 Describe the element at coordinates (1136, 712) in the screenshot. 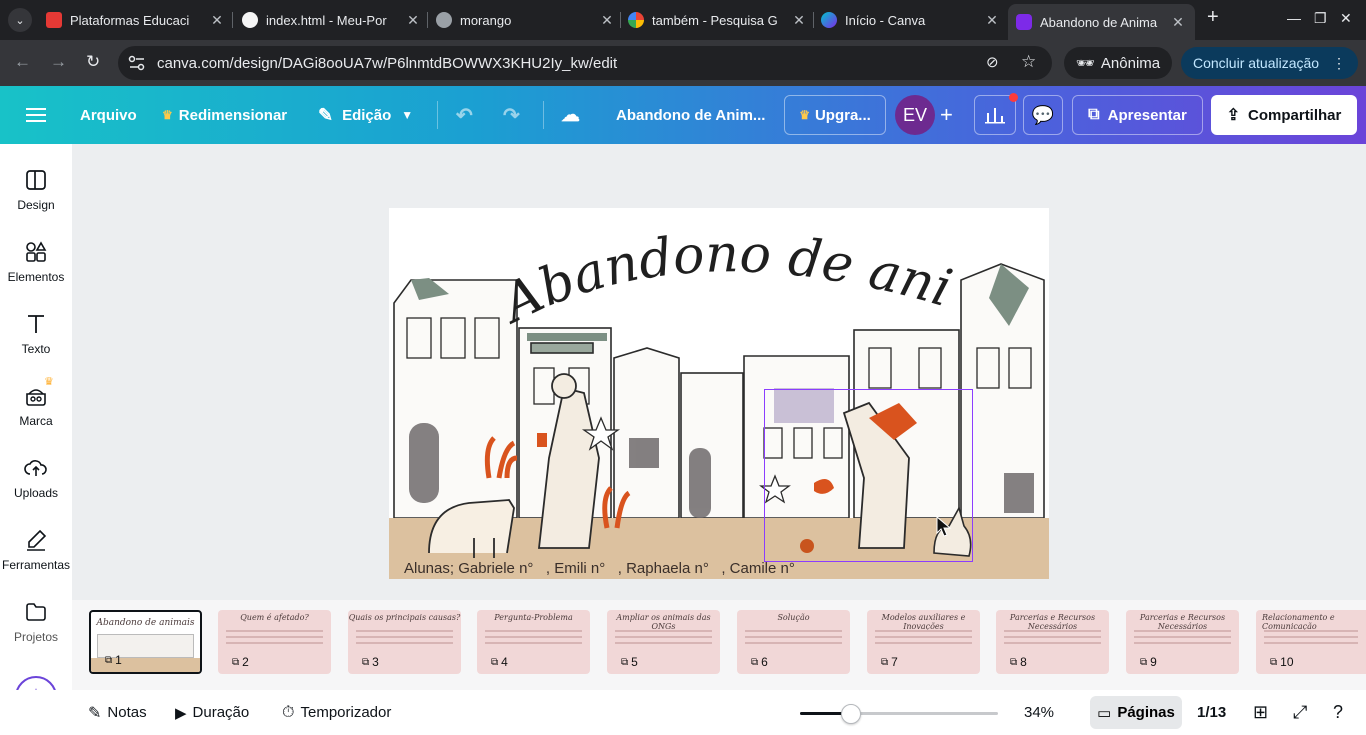

I see `pages-button: ▭ Páginas` at that location.